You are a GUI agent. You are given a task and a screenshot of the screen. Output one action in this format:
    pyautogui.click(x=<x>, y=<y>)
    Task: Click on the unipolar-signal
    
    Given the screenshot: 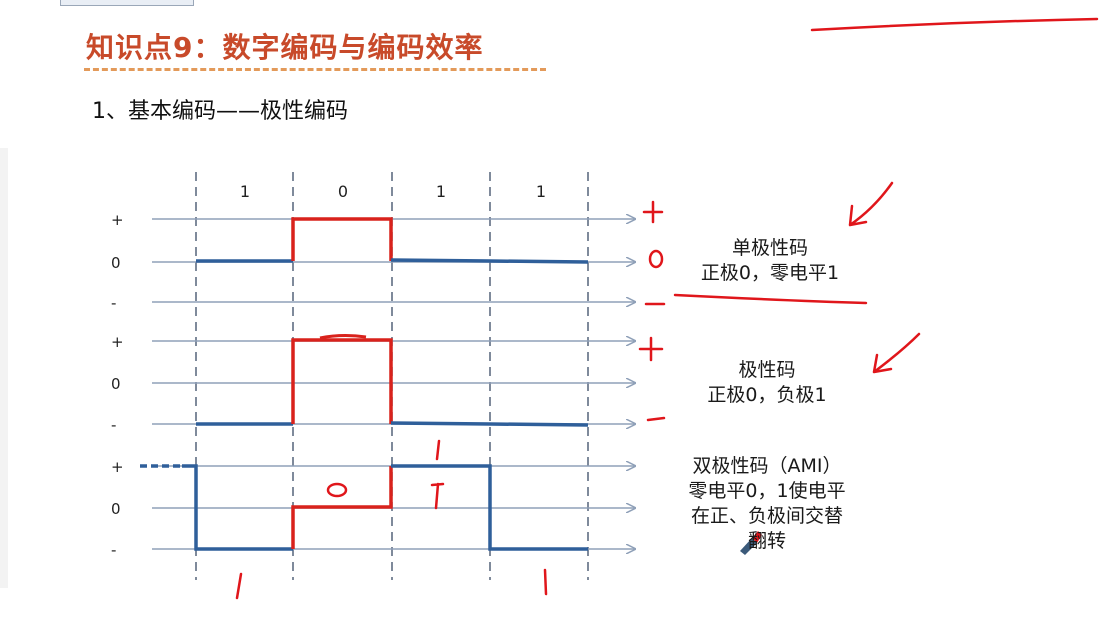 What is the action you would take?
    pyautogui.click(x=392, y=240)
    